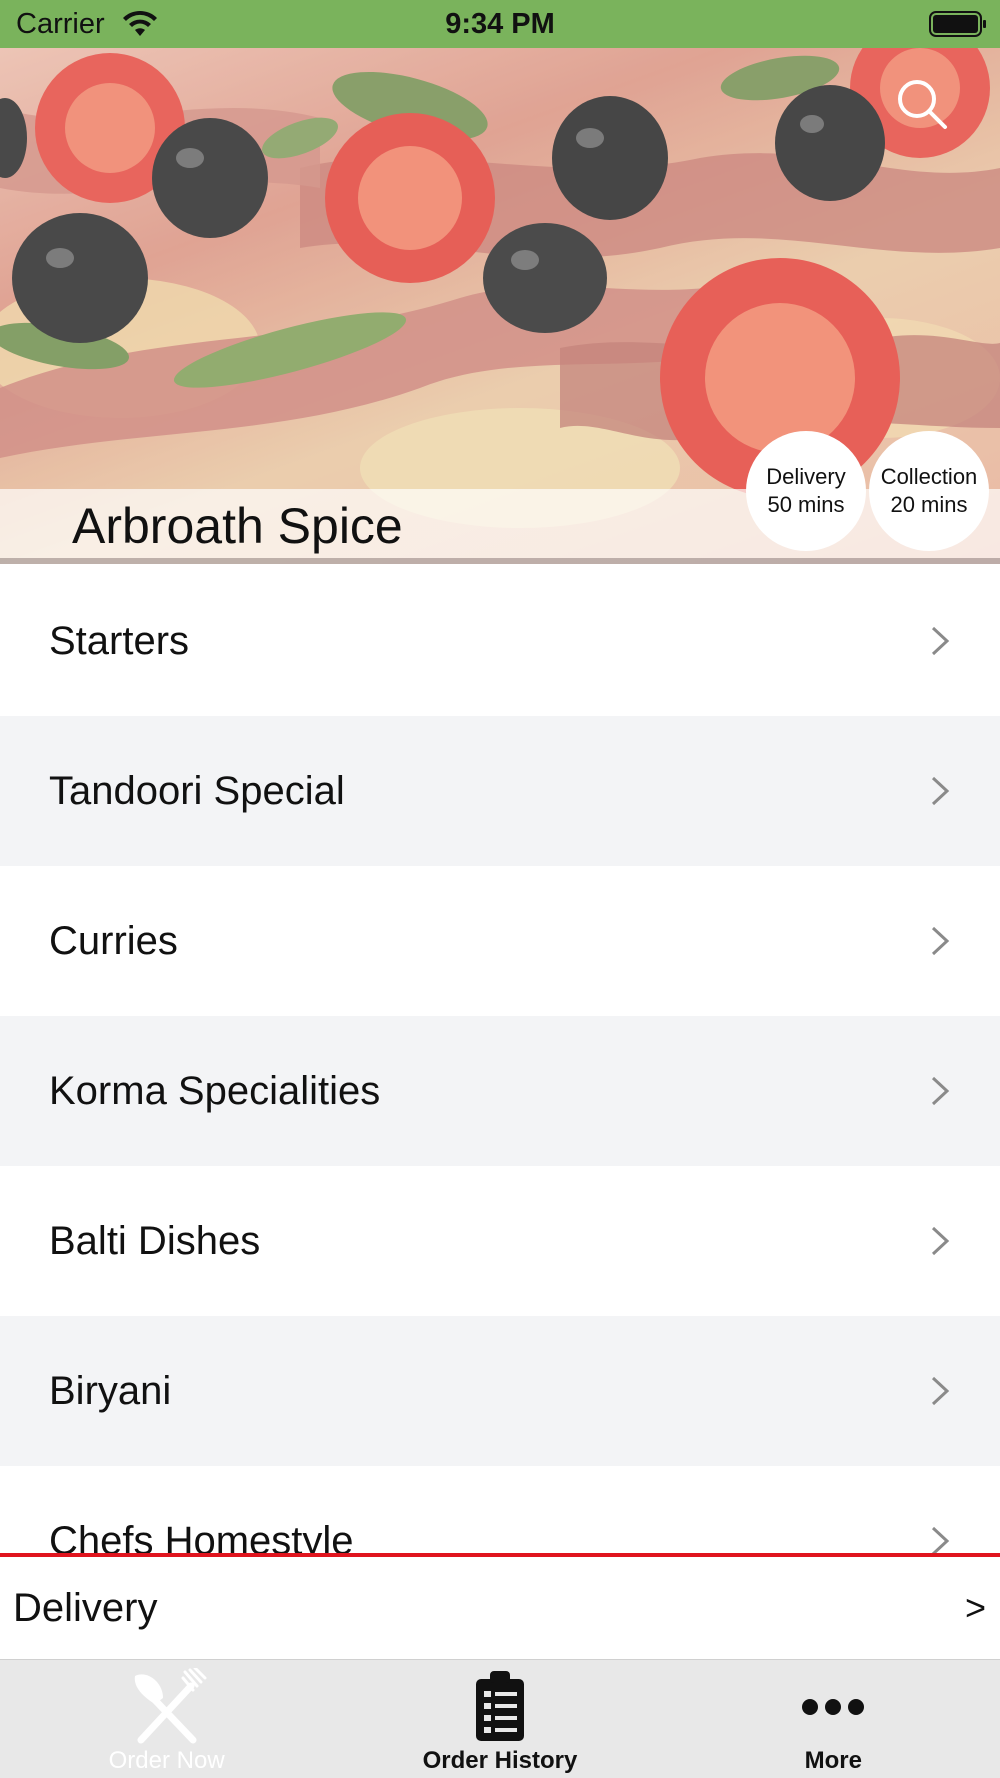 This screenshot has width=1000, height=1778. Describe the element at coordinates (155, 1240) in the screenshot. I see `menu-item-label: Balti Dishes` at that location.